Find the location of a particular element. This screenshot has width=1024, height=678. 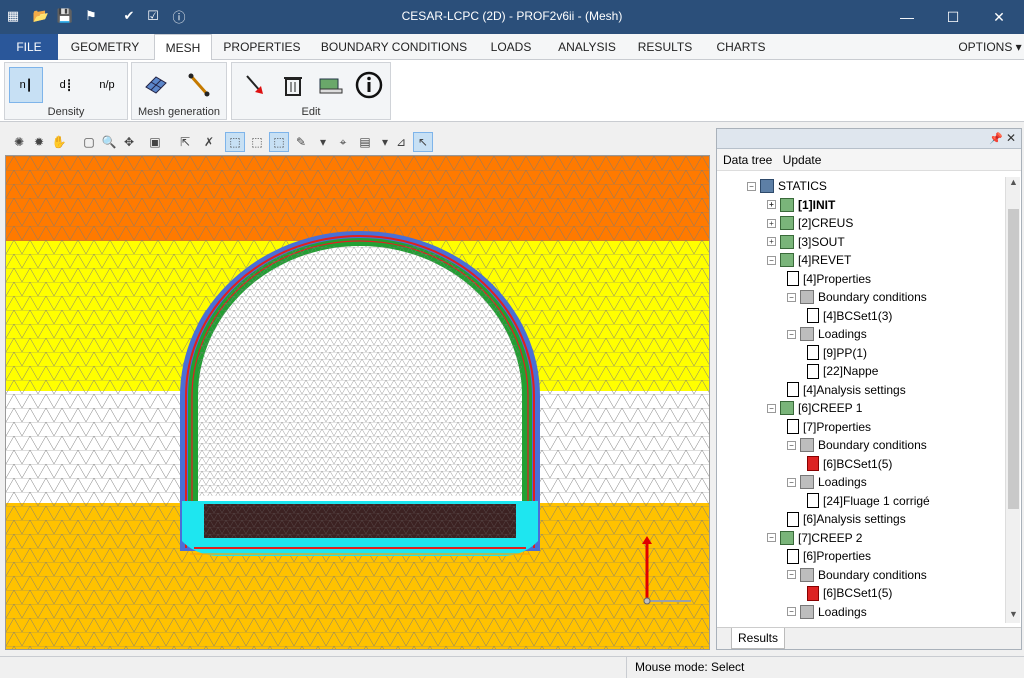

tab-results: RESULTS is located at coordinates (665, 47).